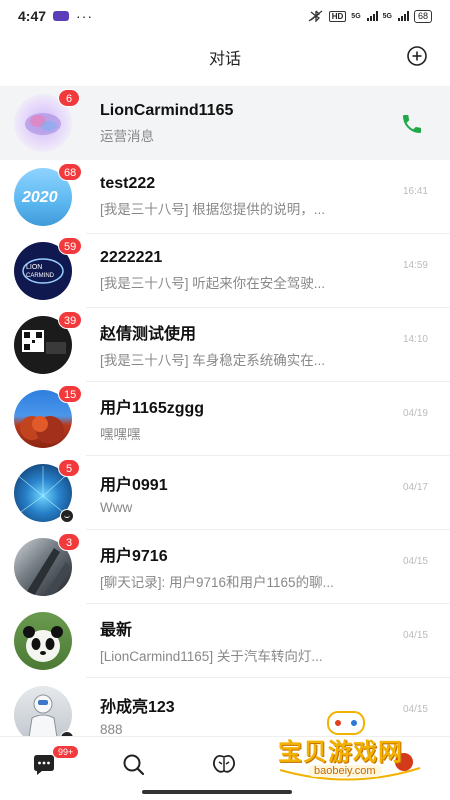  What do you see at coordinates (356, 16) in the screenshot?
I see `network-type-label: 5G` at bounding box center [356, 16].